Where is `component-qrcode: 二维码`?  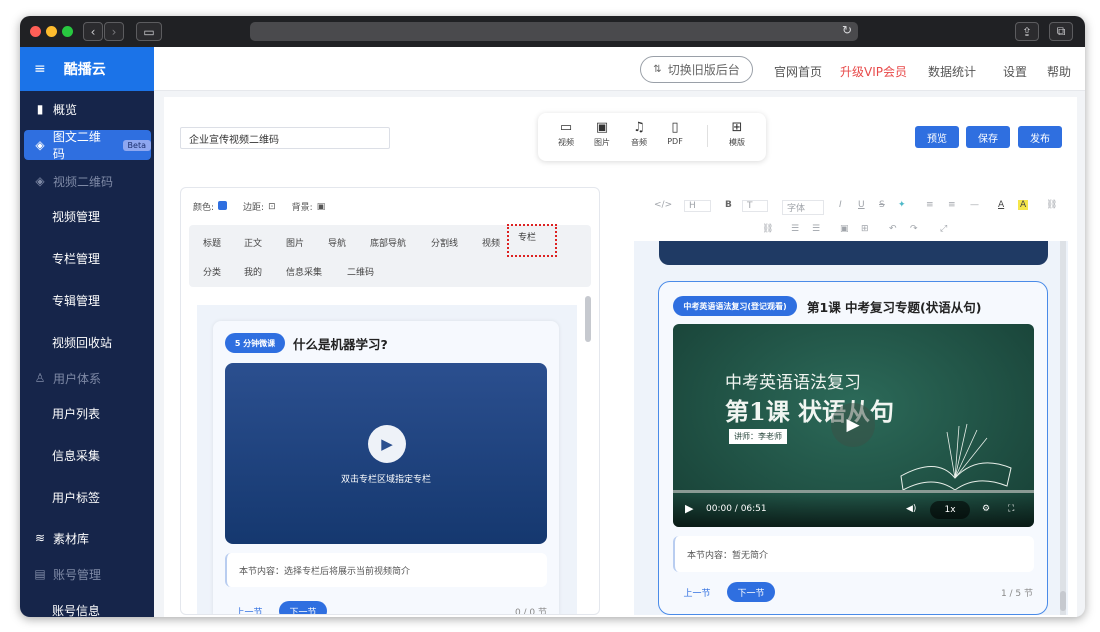
component-qrcode: 二维码 is located at coordinates (360, 271).